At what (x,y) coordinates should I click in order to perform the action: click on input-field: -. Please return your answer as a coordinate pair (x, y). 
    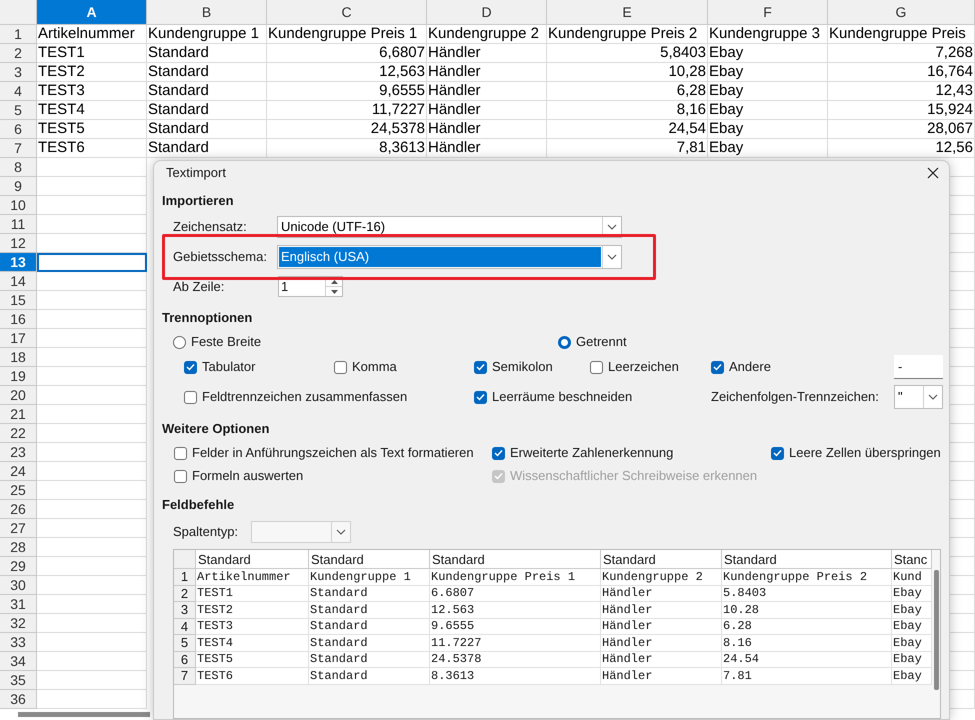
    Looking at the image, I should click on (918, 367).